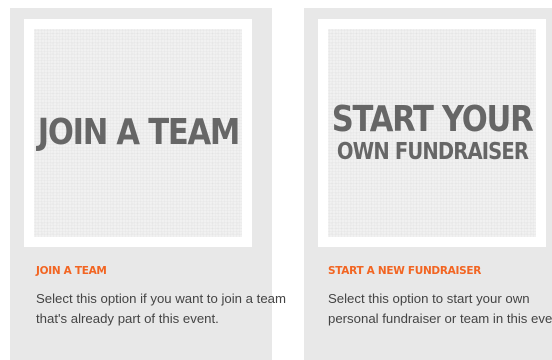  Describe the element at coordinates (432, 152) in the screenshot. I see `start-fundraiser-tile-text-line2: OWN FUNDRAISER` at that location.